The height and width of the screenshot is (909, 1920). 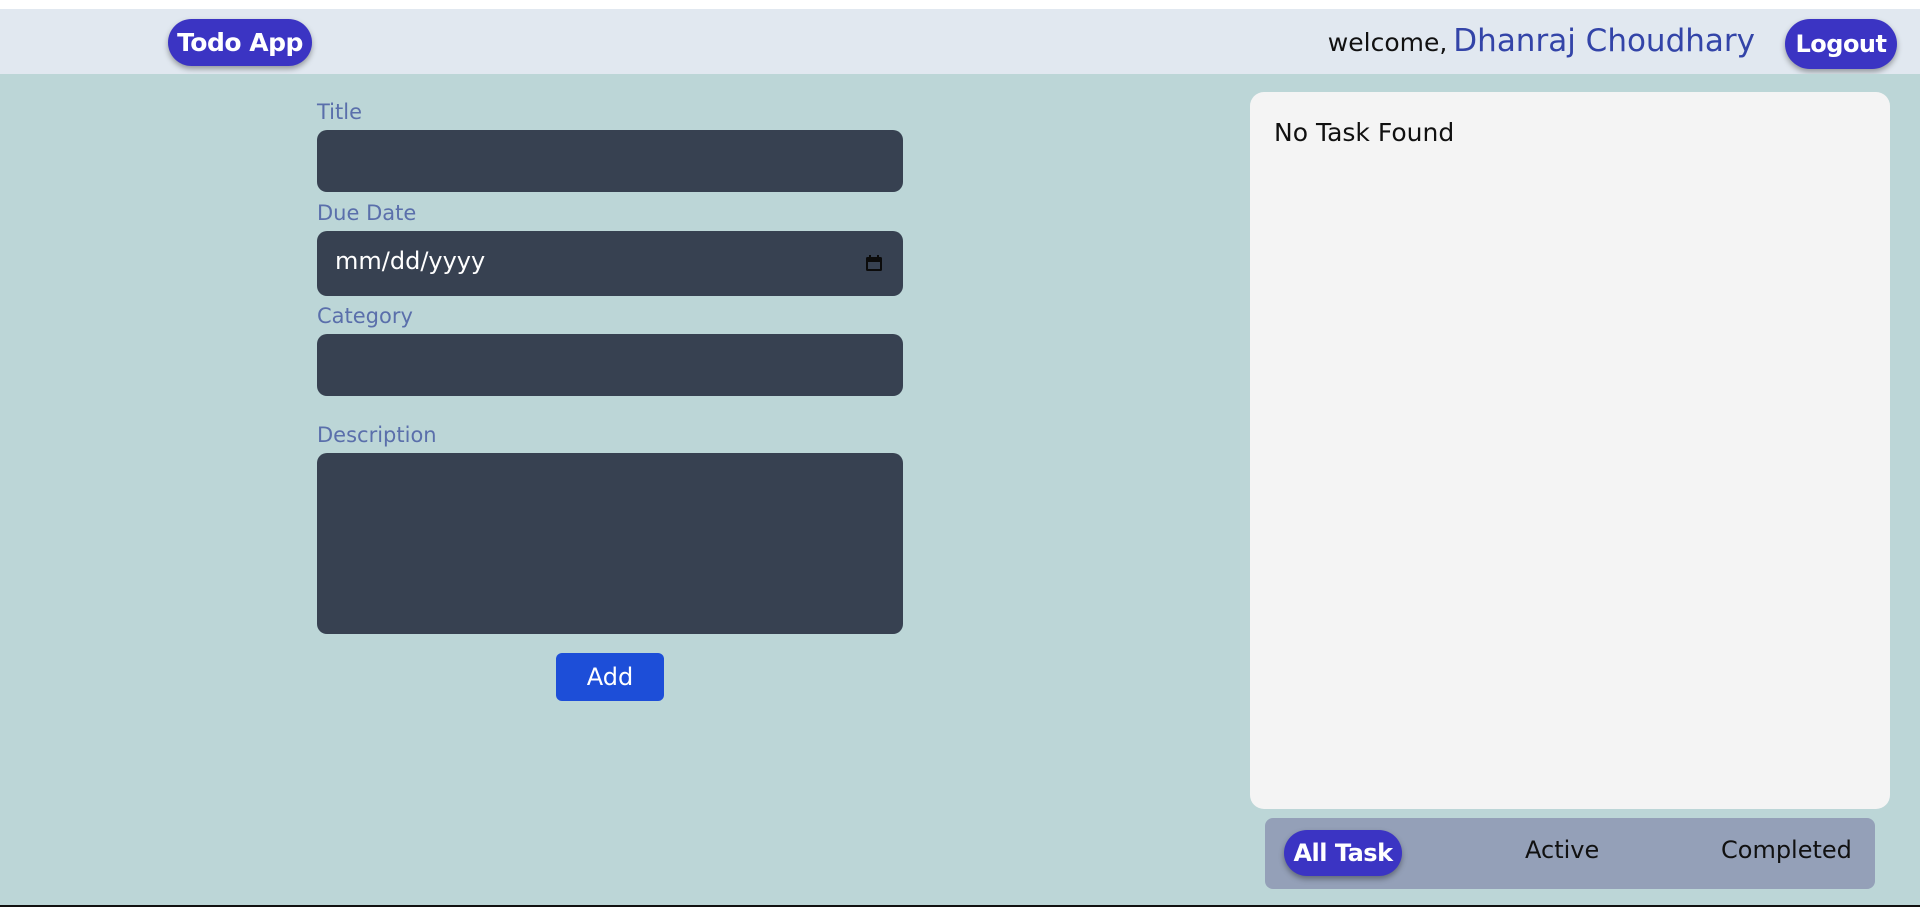 What do you see at coordinates (610, 263) in the screenshot?
I see `due-date-input: mm/dd/yyyy` at bounding box center [610, 263].